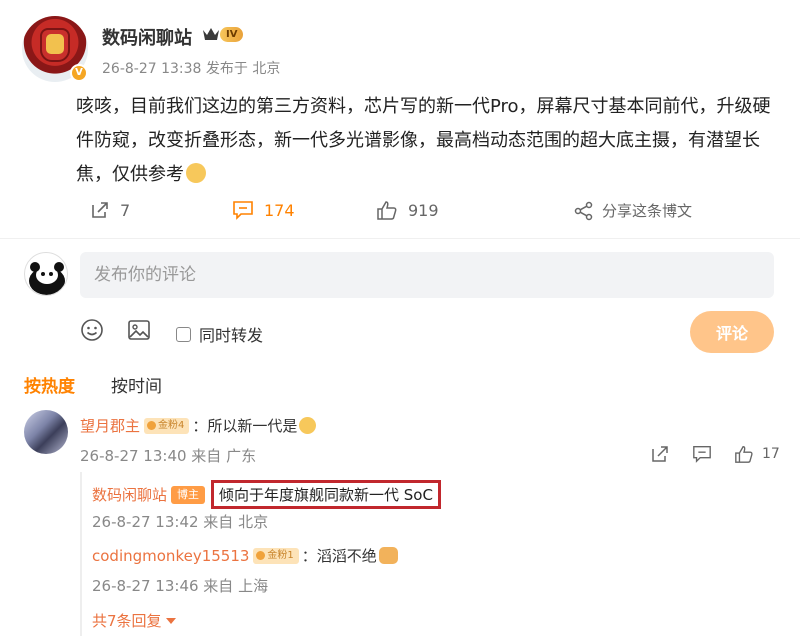  What do you see at coordinates (326, 494) in the screenshot?
I see `highlighted-reply-text: 倾向于年度旗舰同款新一代 SoC` at bounding box center [326, 494].